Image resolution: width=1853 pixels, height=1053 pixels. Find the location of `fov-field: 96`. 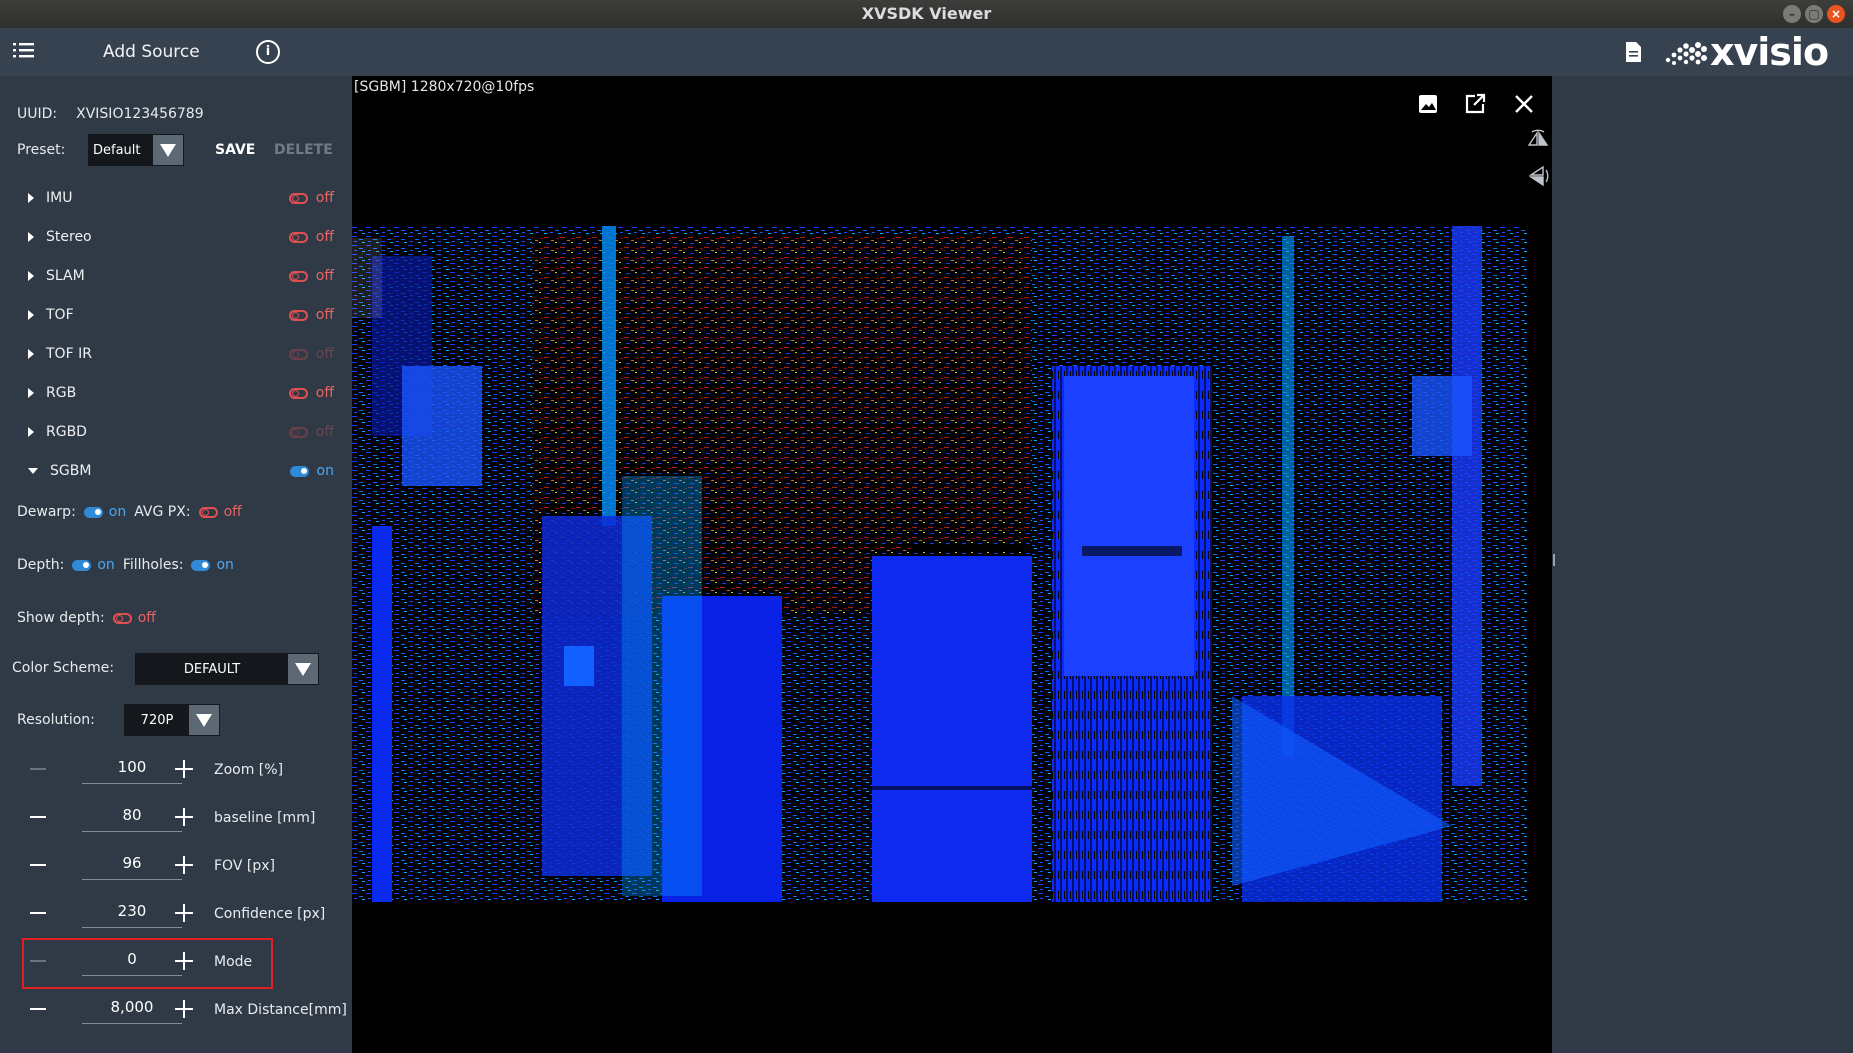

fov-field: 96 is located at coordinates (132, 865).